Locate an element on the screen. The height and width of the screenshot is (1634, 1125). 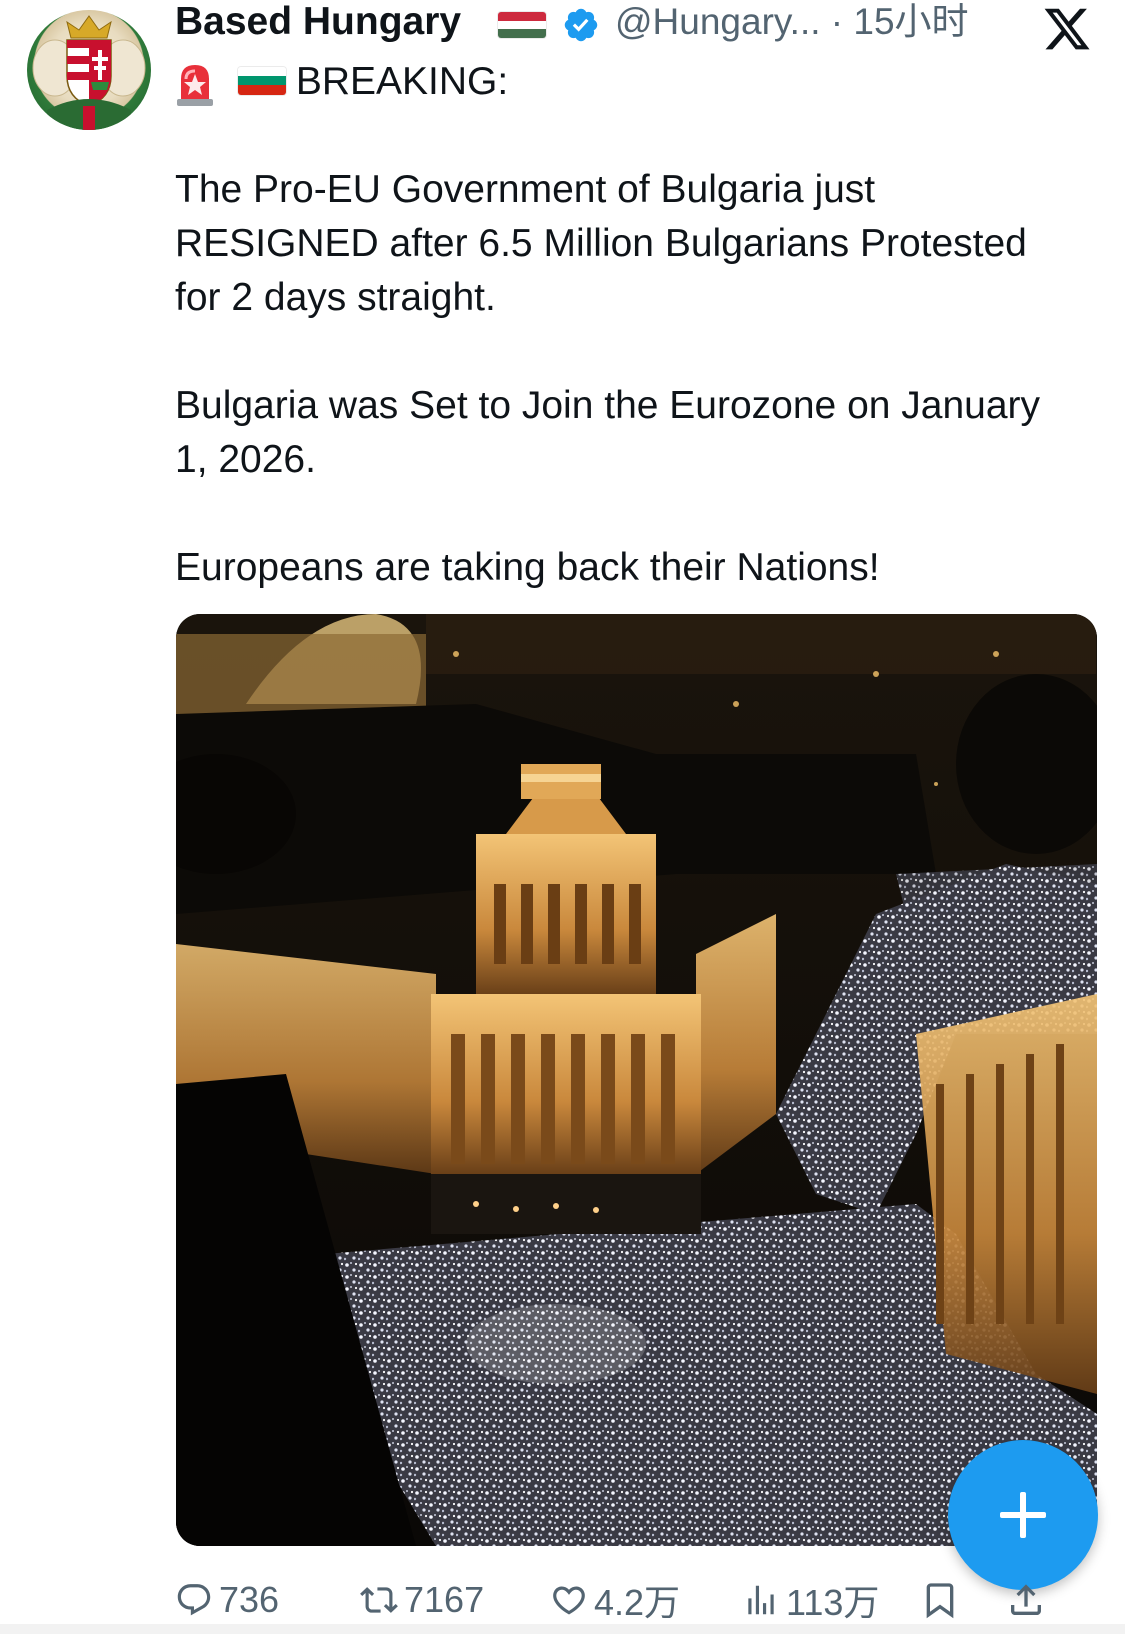
views-button: 113万 is located at coordinates (810, 1600).